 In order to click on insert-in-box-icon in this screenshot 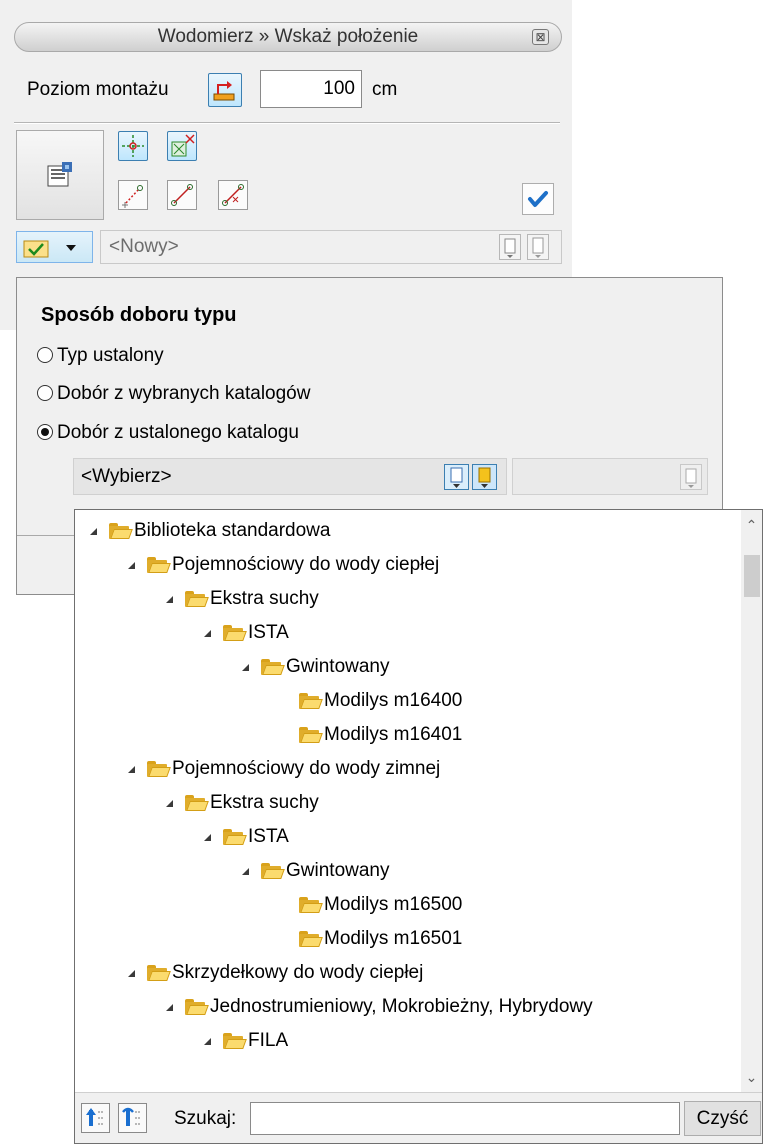, I will do `click(183, 145)`.